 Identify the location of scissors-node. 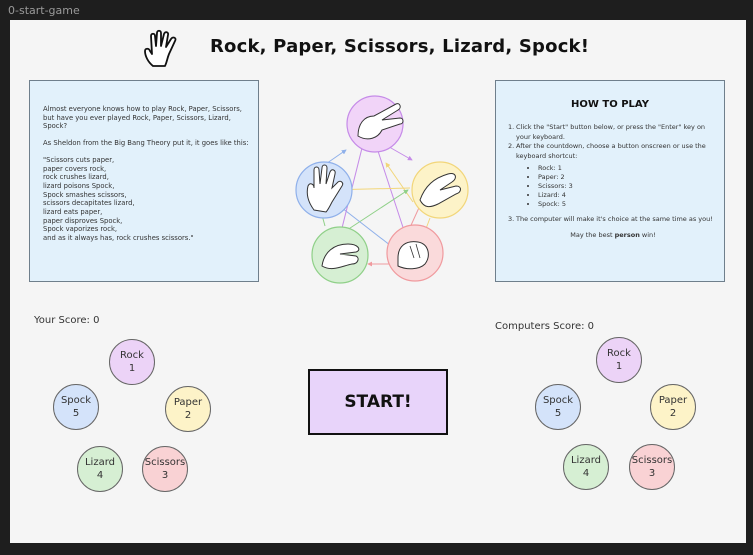
(375, 124).